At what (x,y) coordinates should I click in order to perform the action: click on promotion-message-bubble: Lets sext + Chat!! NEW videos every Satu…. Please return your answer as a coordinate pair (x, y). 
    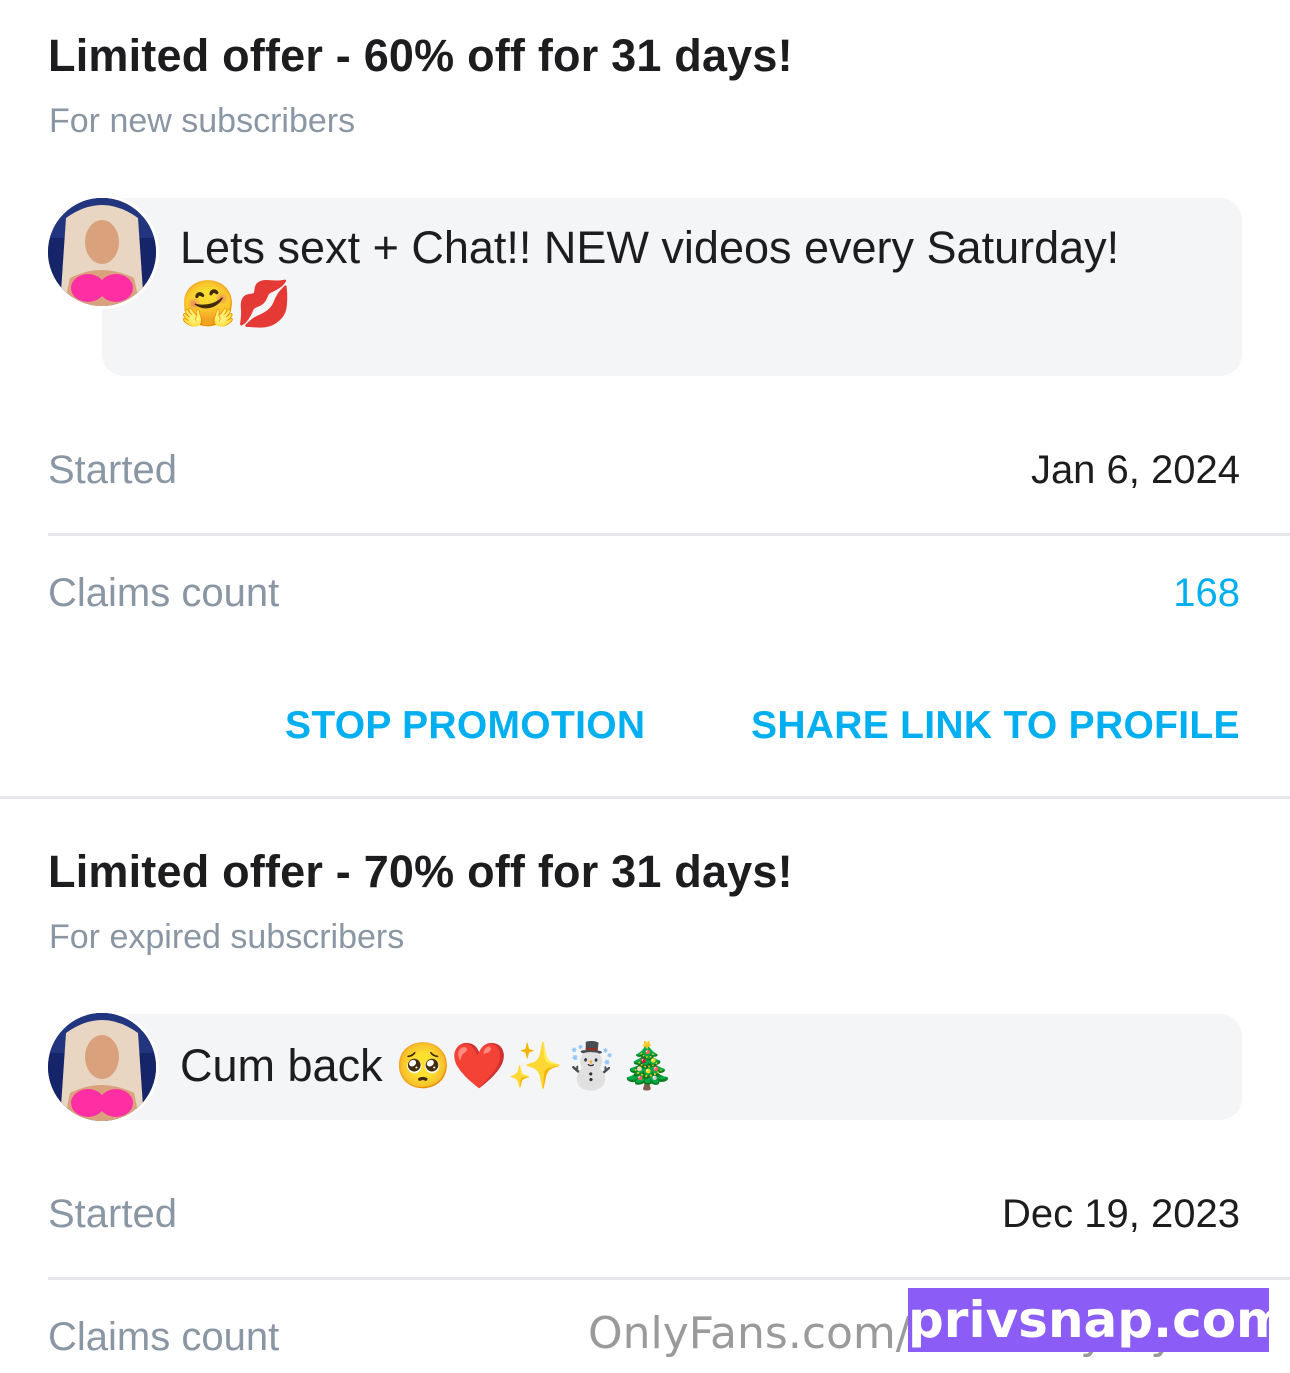
    Looking at the image, I should click on (672, 287).